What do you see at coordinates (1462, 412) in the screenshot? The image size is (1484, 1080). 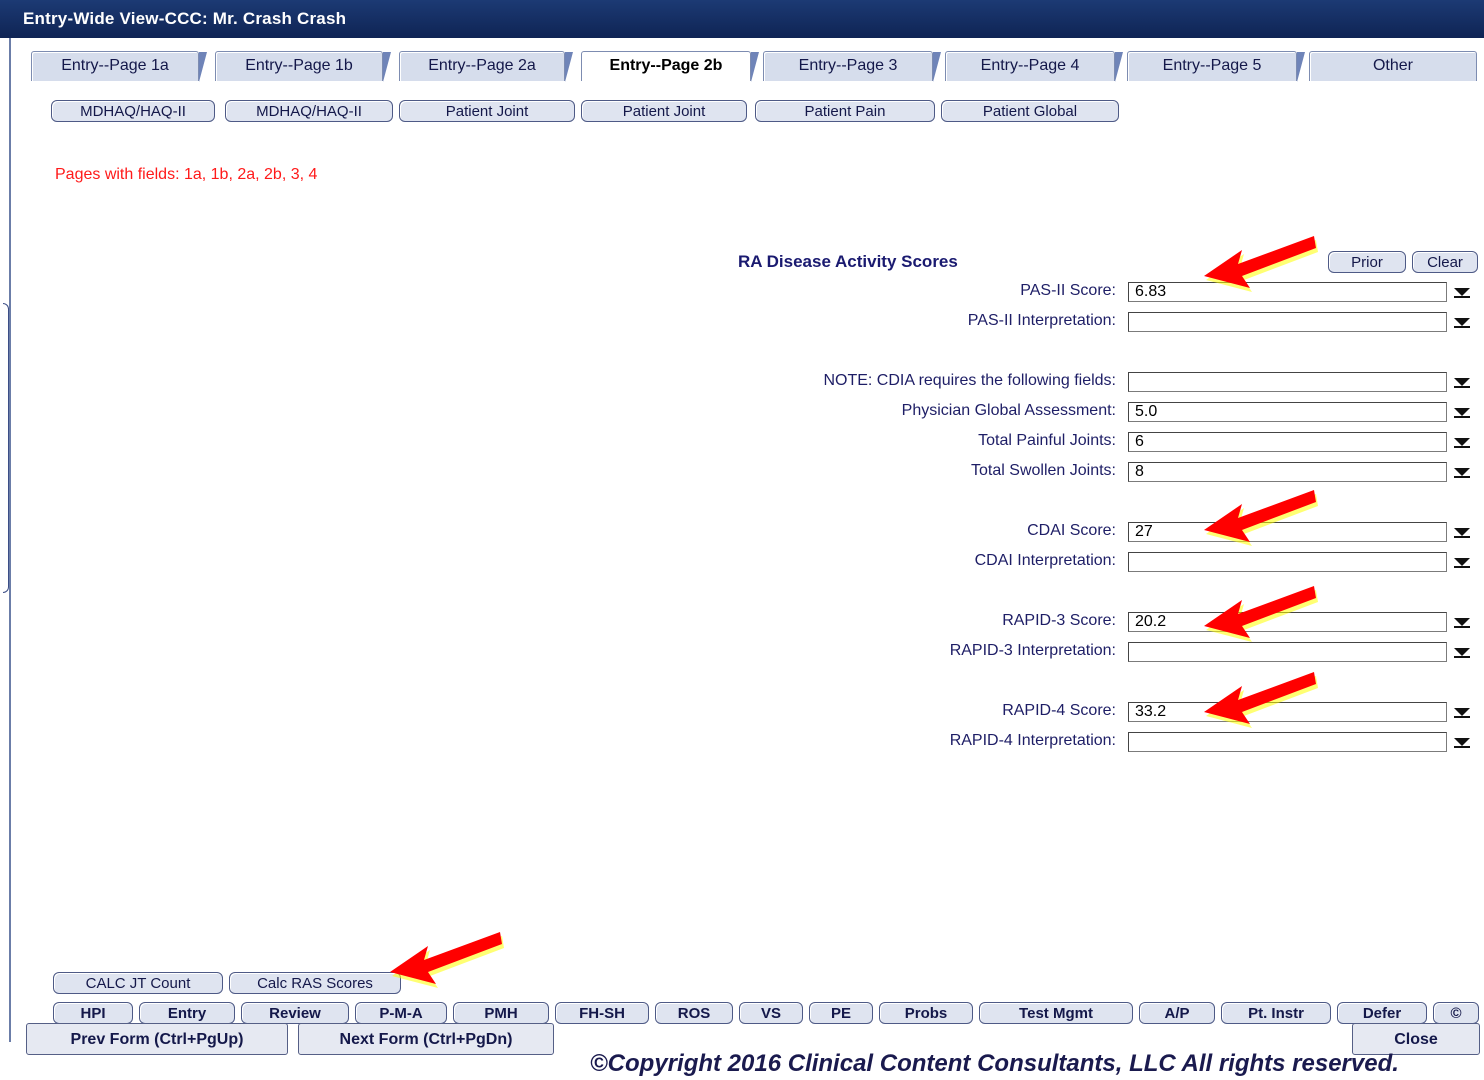 I see `physician-global-dropdown-icon` at bounding box center [1462, 412].